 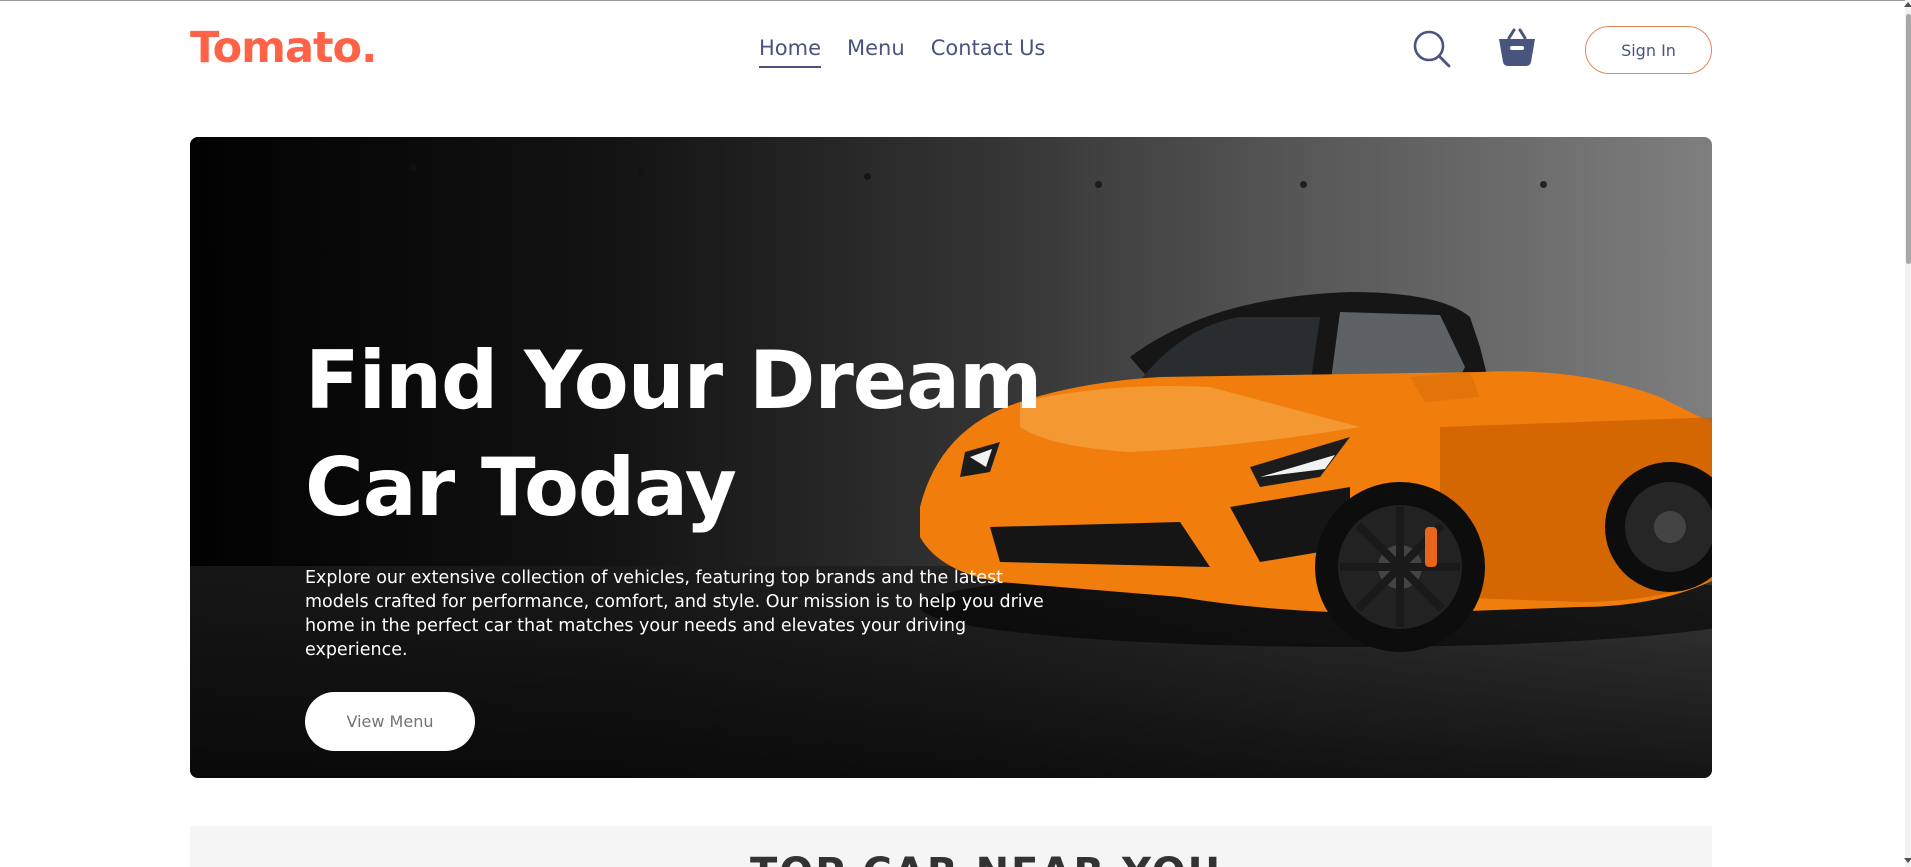 I want to click on logo: Tomato., so click(x=283, y=48).